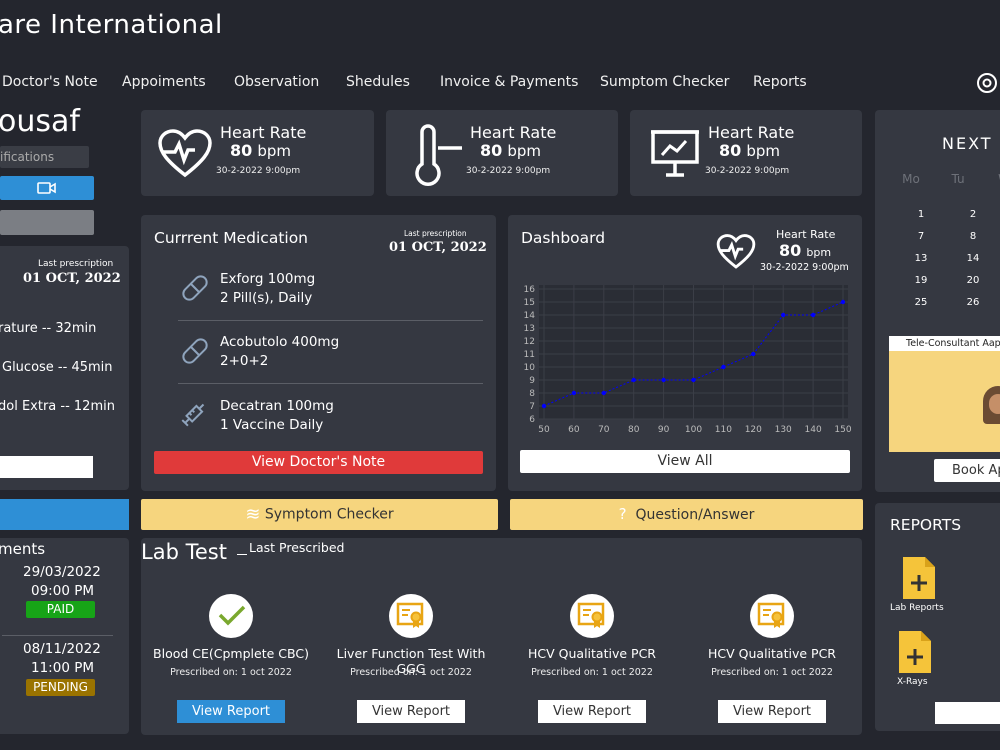 Image resolution: width=1000 pixels, height=750 pixels. I want to click on calendar-day: 7, so click(921, 236).